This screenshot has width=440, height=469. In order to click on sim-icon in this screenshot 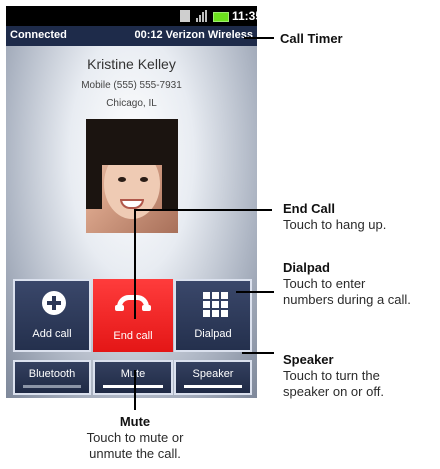, I will do `click(185, 16)`.